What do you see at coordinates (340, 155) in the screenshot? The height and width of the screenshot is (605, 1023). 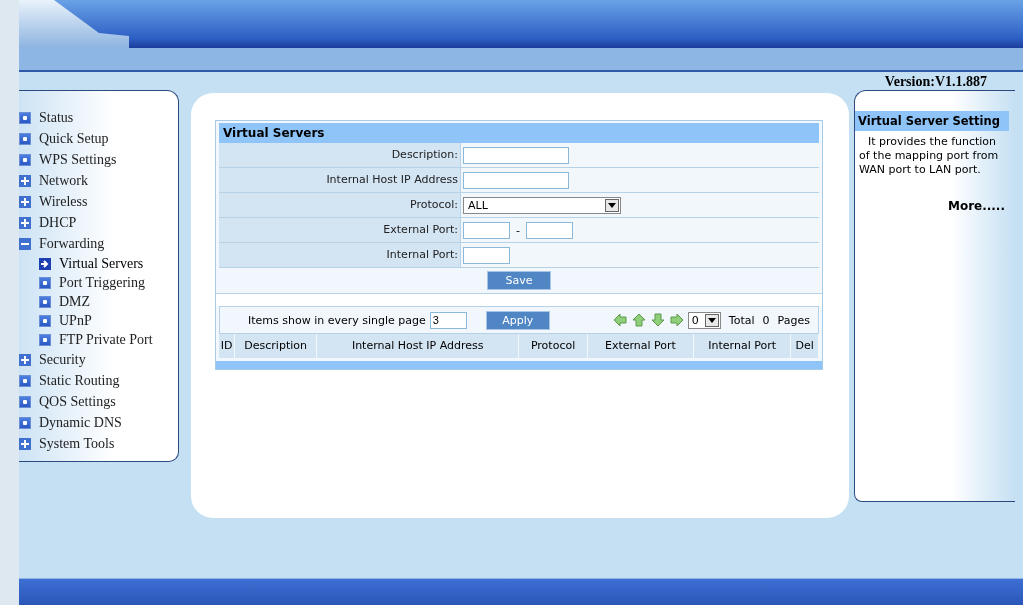 I see `field-label: Description:` at bounding box center [340, 155].